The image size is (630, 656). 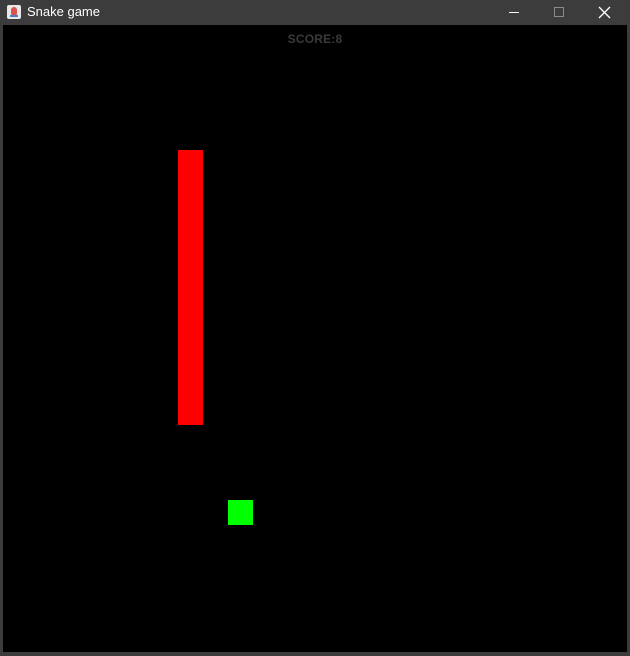 What do you see at coordinates (240, 512) in the screenshot?
I see `food-pellet` at bounding box center [240, 512].